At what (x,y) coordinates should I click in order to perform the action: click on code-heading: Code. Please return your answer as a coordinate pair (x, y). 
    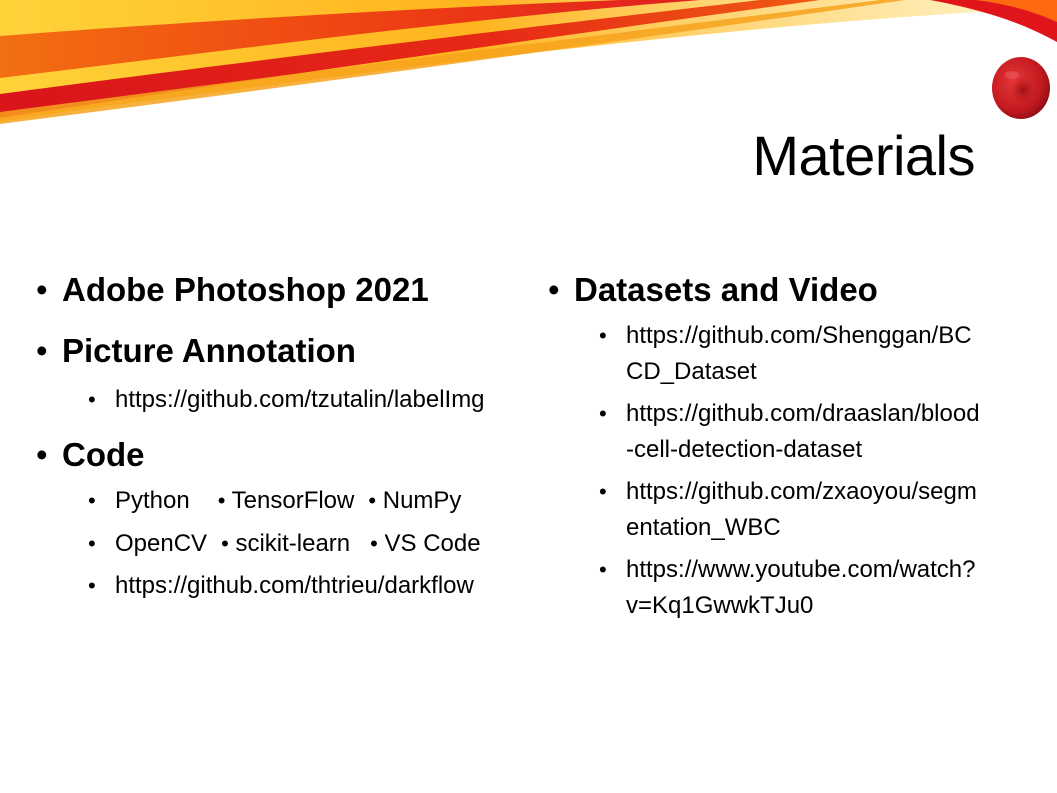
    Looking at the image, I should click on (103, 454).